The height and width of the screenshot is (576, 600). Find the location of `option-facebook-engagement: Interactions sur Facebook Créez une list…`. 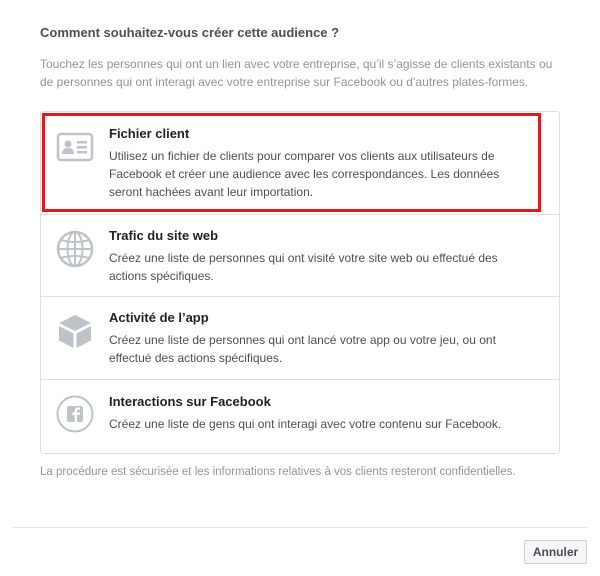

option-facebook-engagement: Interactions sur Facebook Créez une list… is located at coordinates (300, 416).